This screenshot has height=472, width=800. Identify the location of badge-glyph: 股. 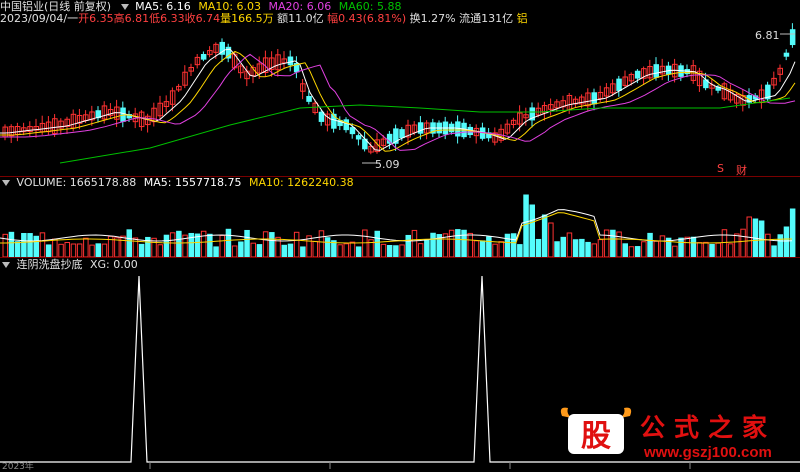
(596, 436).